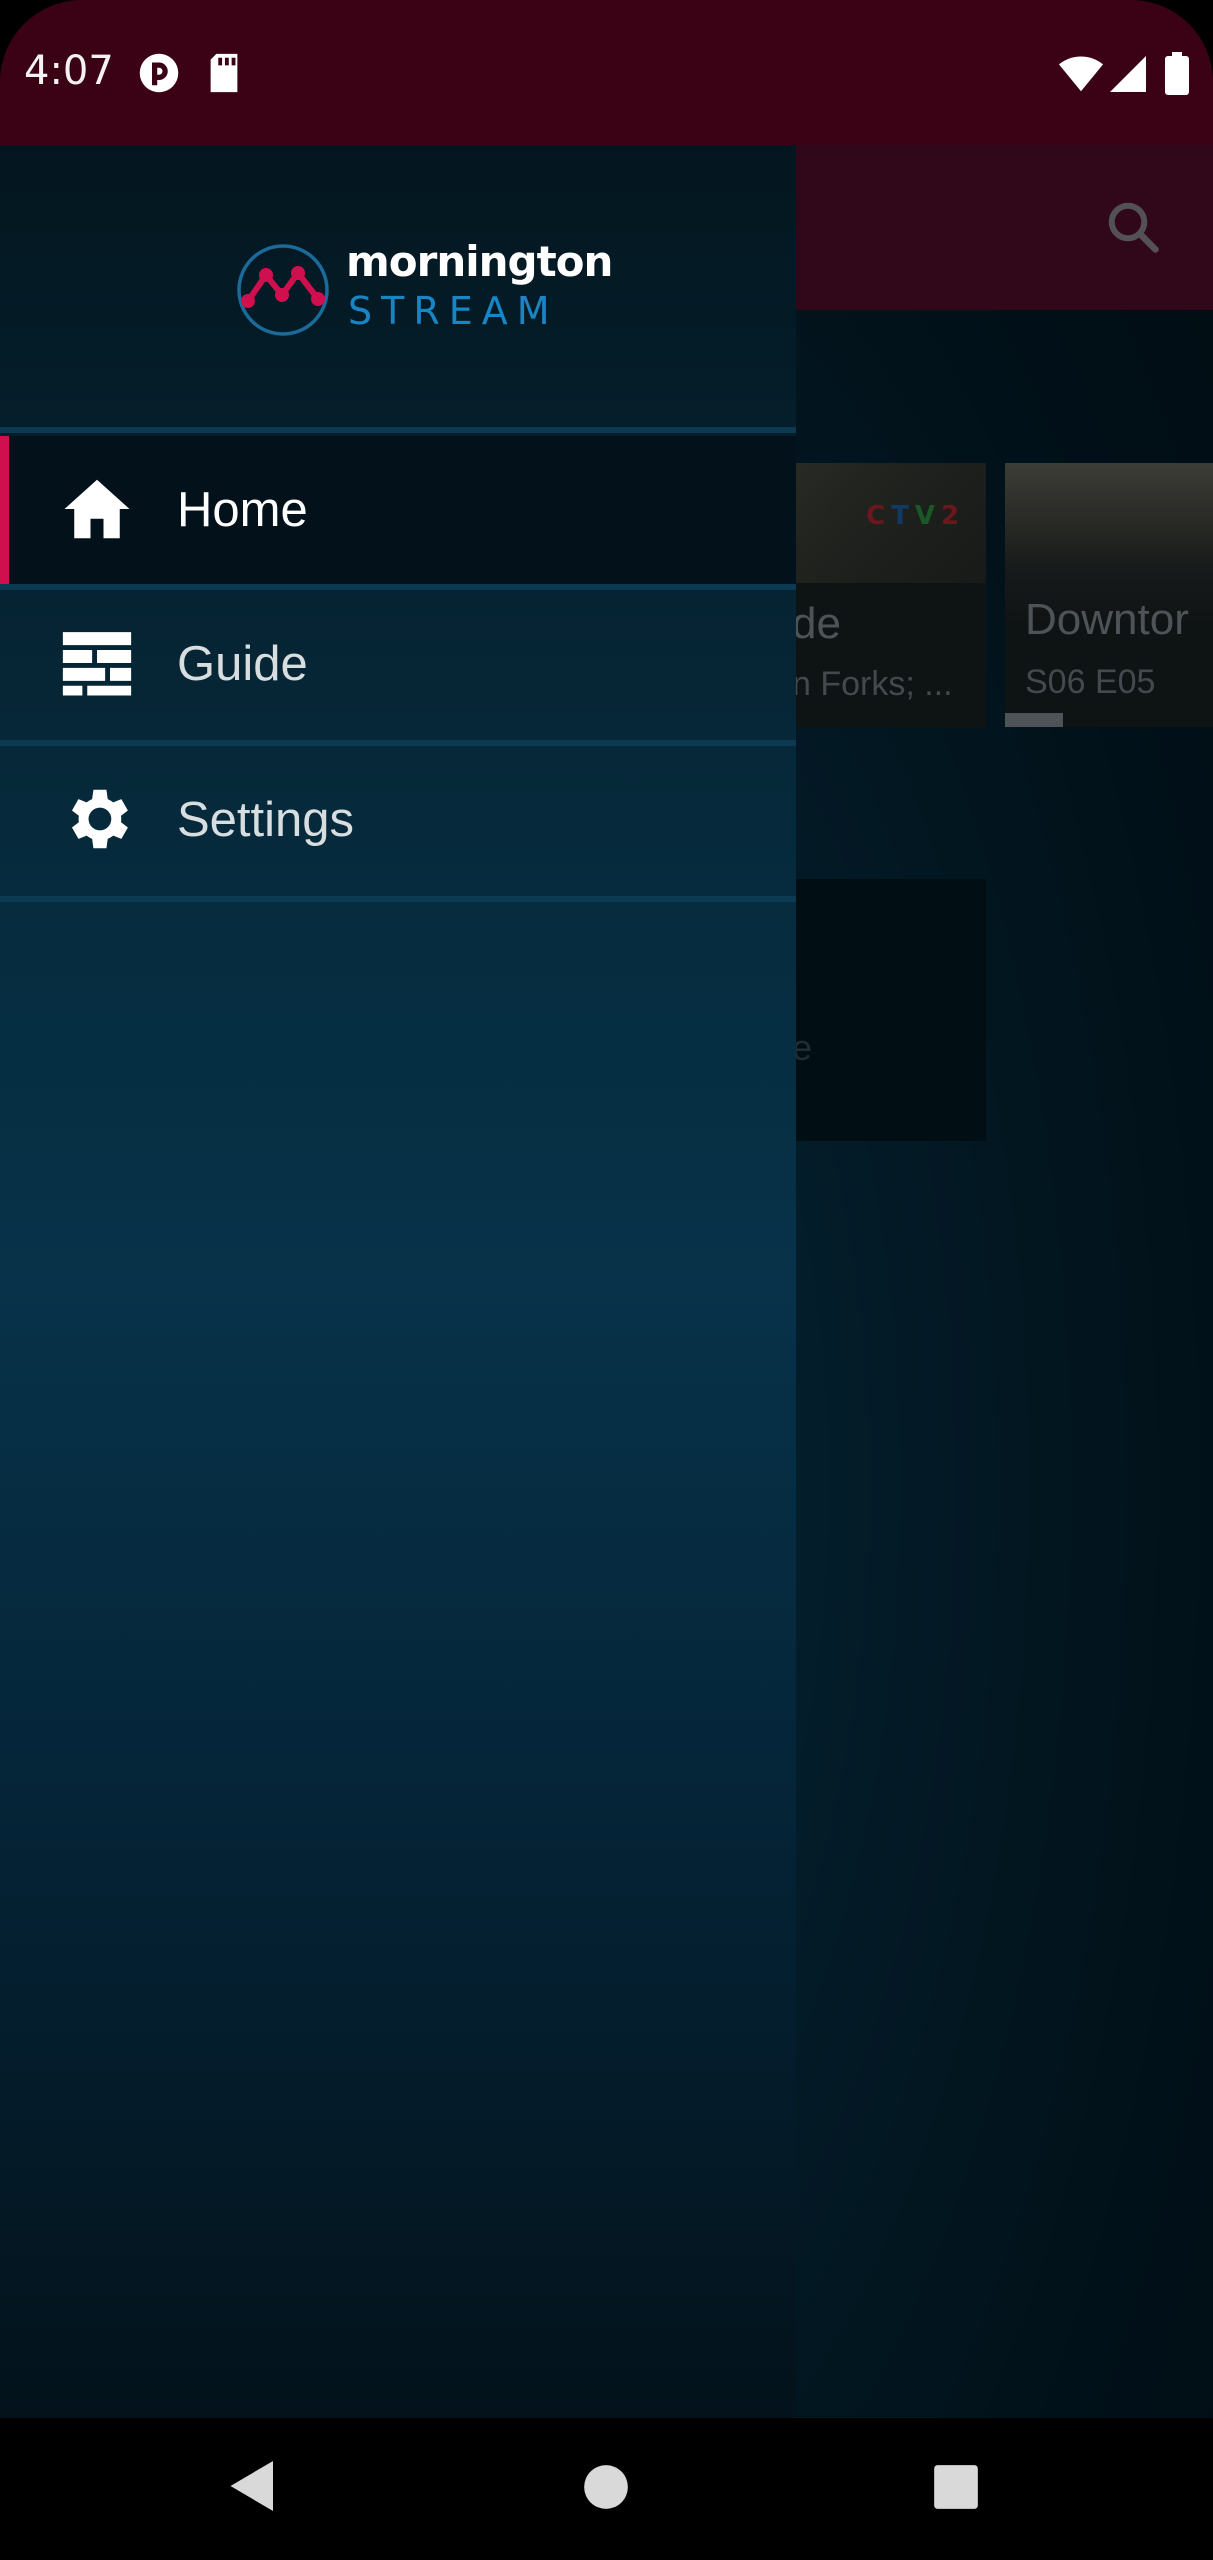 Image resolution: width=1213 pixels, height=2560 pixels. Describe the element at coordinates (97, 509) in the screenshot. I see `home-icon` at that location.